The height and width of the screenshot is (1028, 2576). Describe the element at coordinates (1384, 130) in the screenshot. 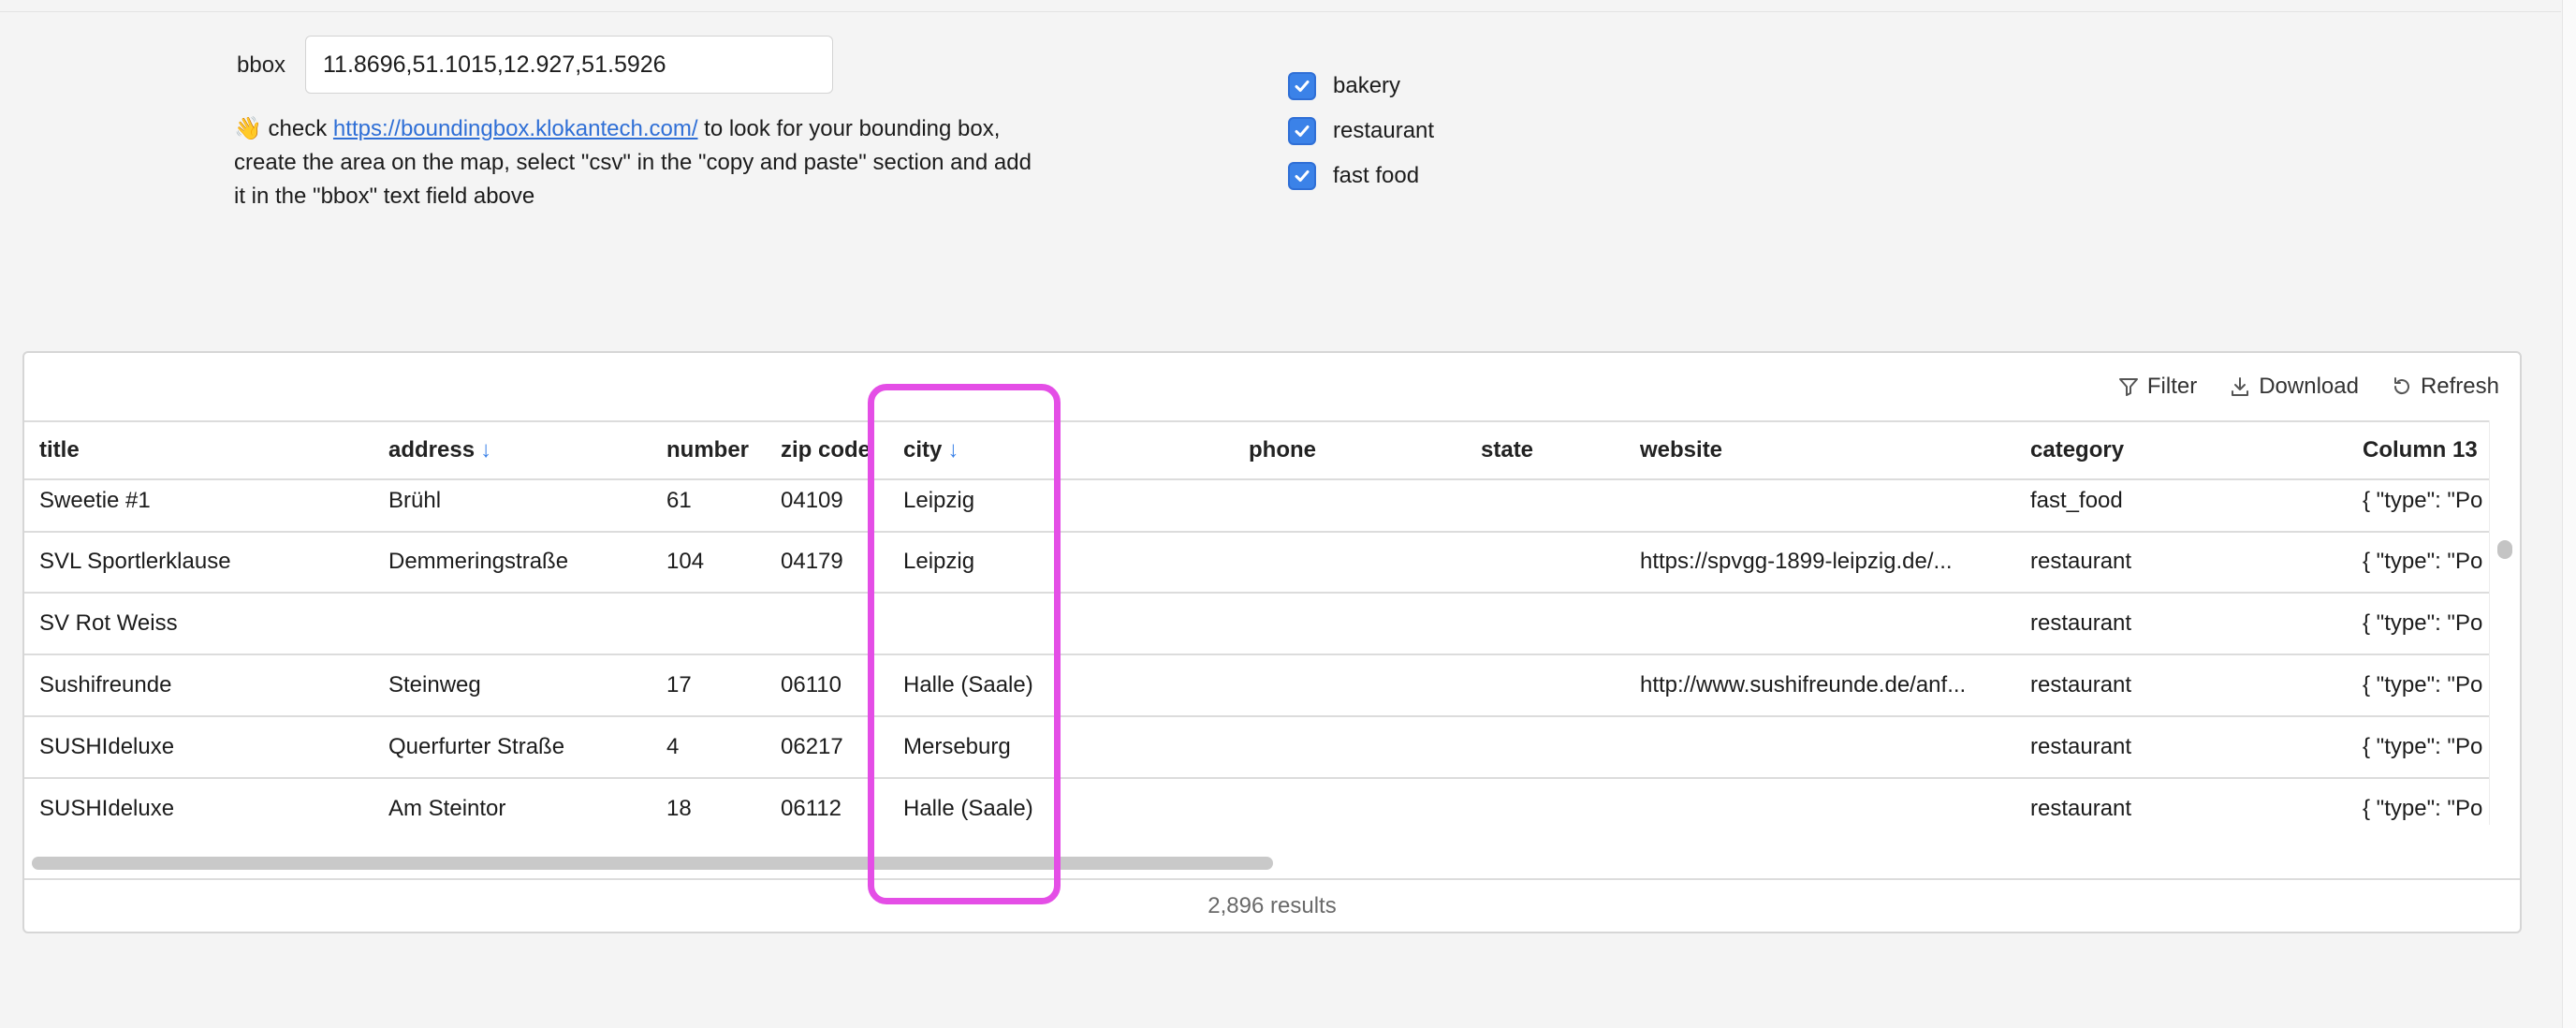

I see `checkbox-label: restaurant` at that location.